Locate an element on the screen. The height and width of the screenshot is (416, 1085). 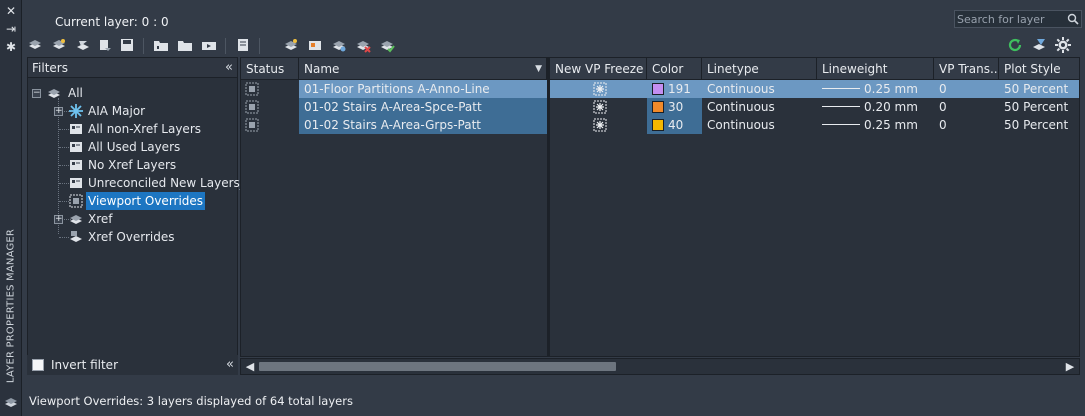
color-number: 40 is located at coordinates (676, 125).